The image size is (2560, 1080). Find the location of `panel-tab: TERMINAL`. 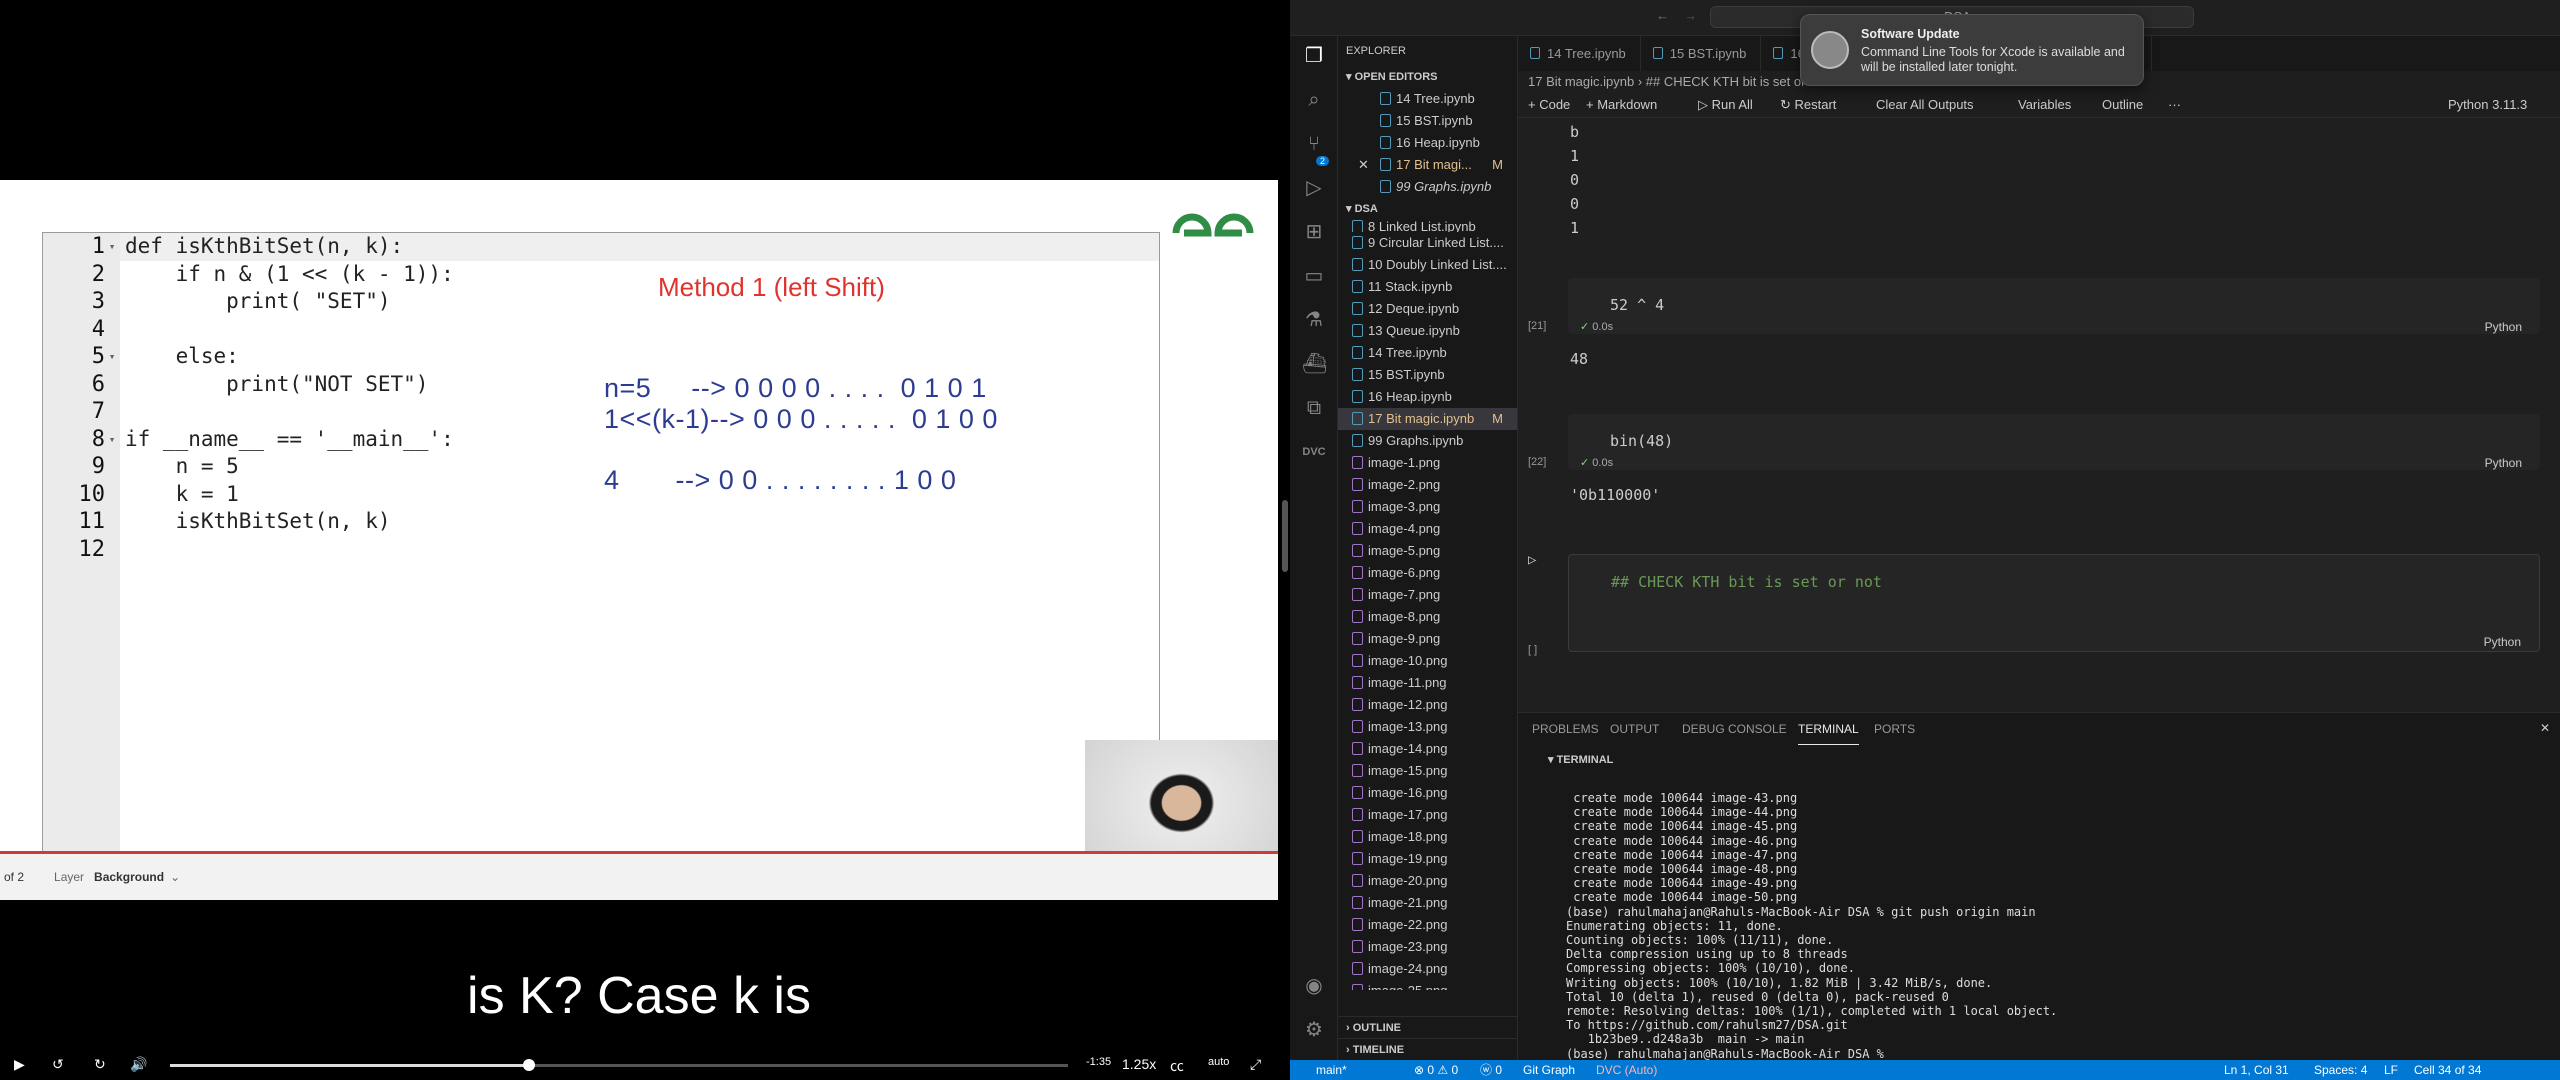

panel-tab: TERMINAL is located at coordinates (1828, 729).